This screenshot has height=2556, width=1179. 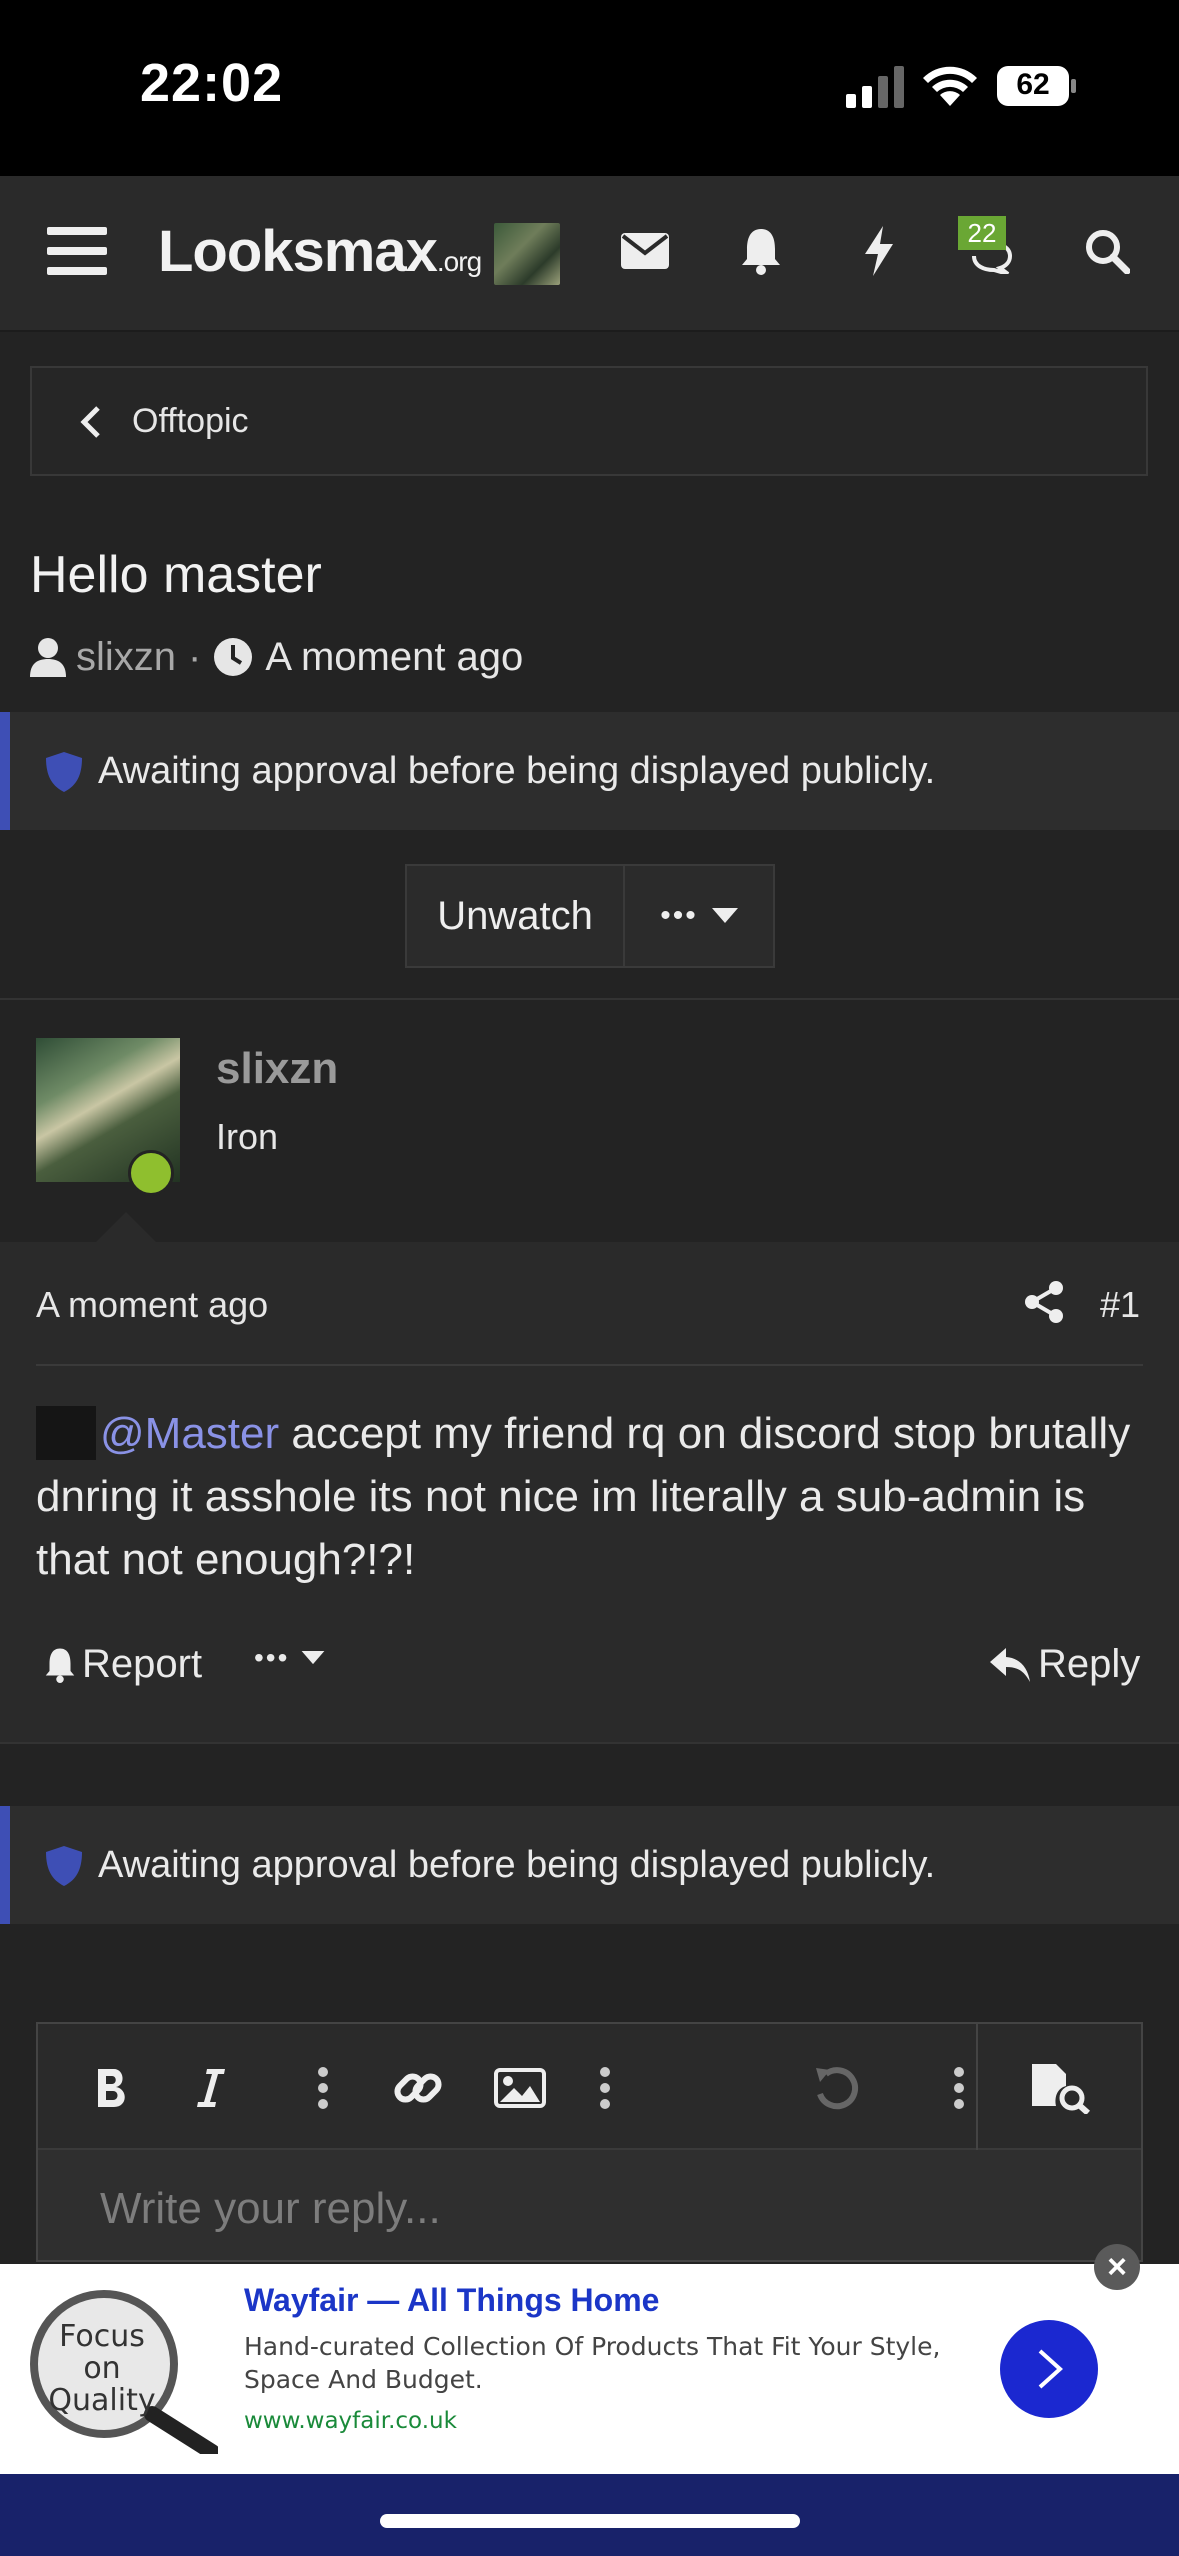 I want to click on thread-meta: slixzn · A moment ago, so click(x=276, y=657).